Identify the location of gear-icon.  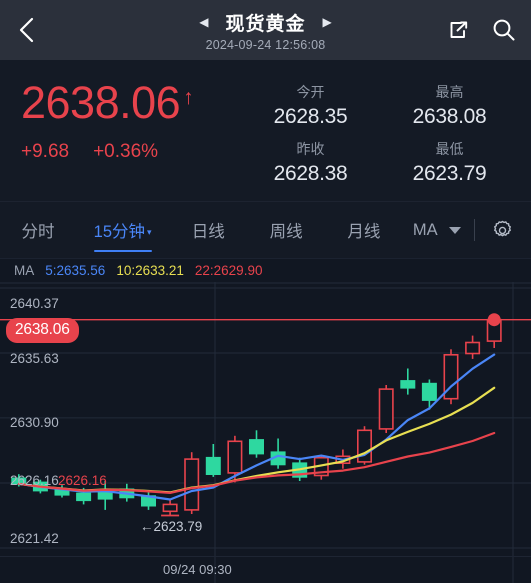
(503, 228).